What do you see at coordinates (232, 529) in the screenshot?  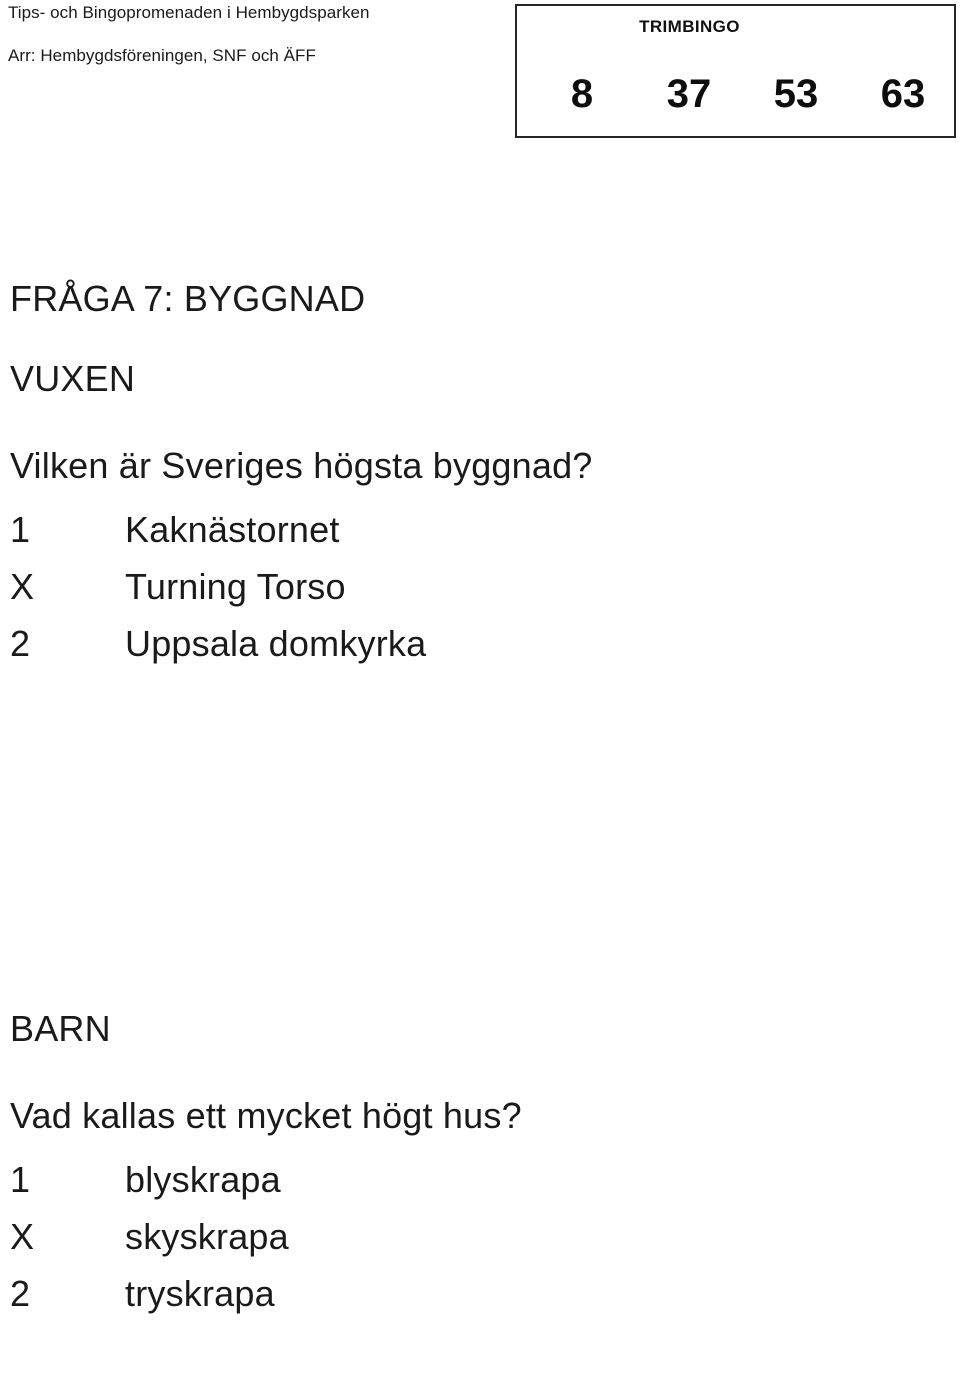 I see `option-label: Kaknästornet` at bounding box center [232, 529].